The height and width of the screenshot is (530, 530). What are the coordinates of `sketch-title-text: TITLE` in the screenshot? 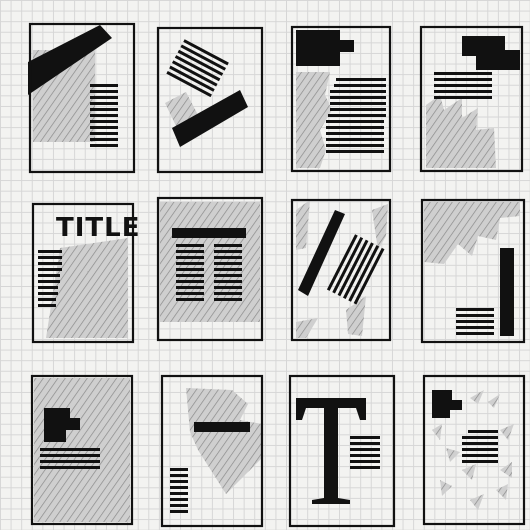 It's located at (98, 228).